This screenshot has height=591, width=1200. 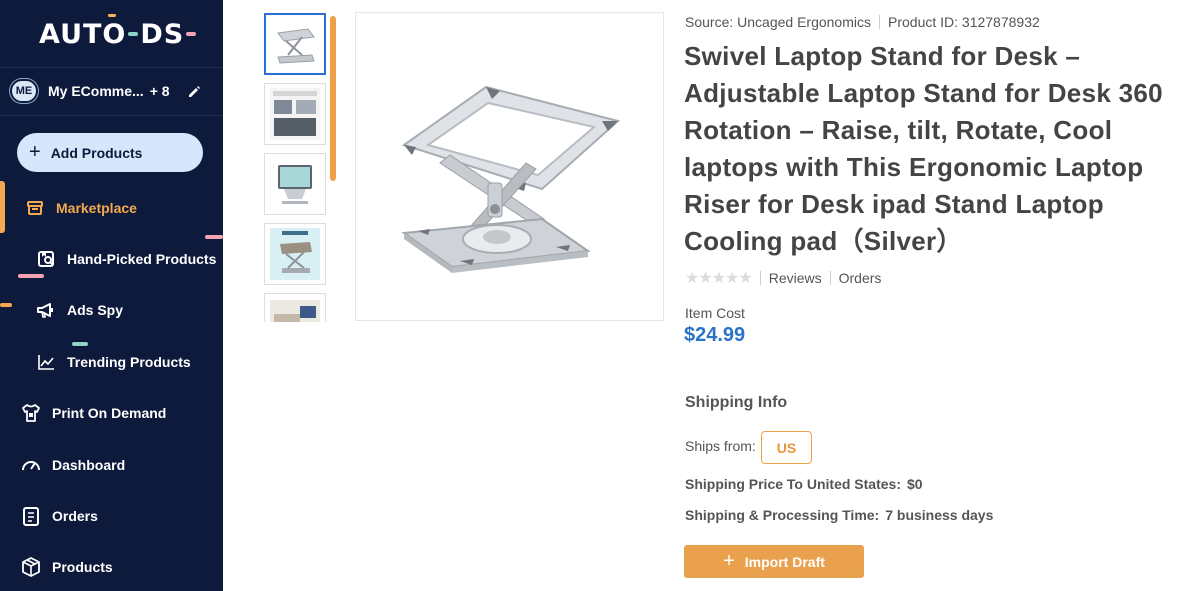 I want to click on sidebar-item-dashboard: Dashboard, so click(x=111, y=465).